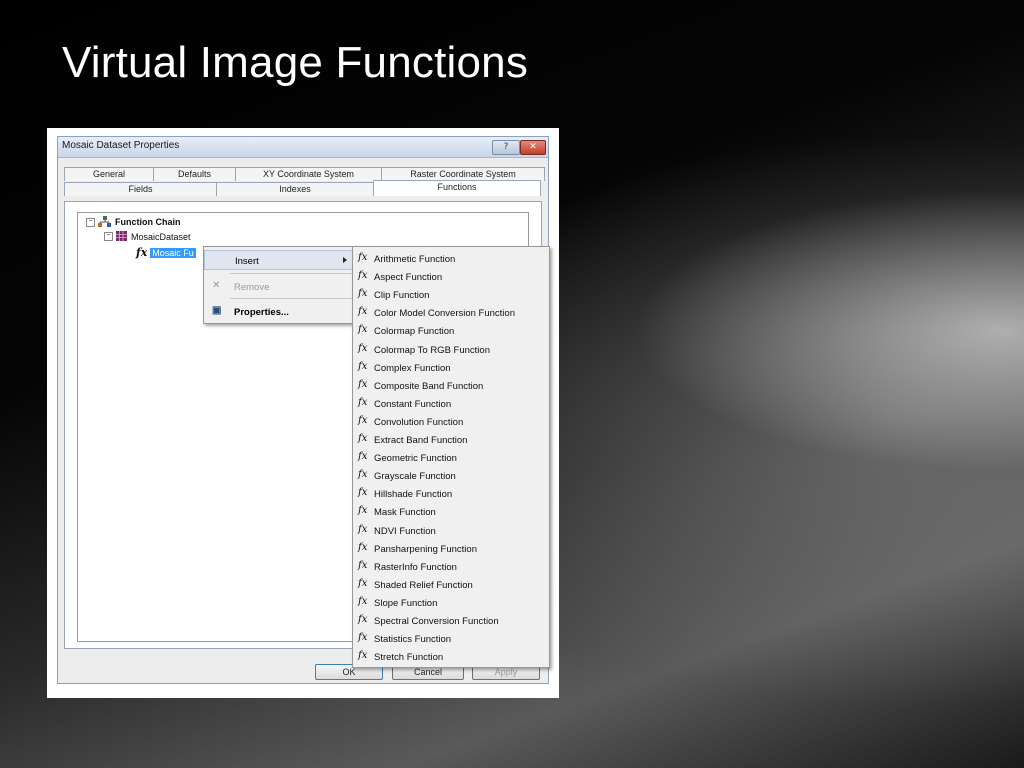 This screenshot has width=1024, height=768. What do you see at coordinates (217, 310) in the screenshot?
I see `properties-icon: ▣` at bounding box center [217, 310].